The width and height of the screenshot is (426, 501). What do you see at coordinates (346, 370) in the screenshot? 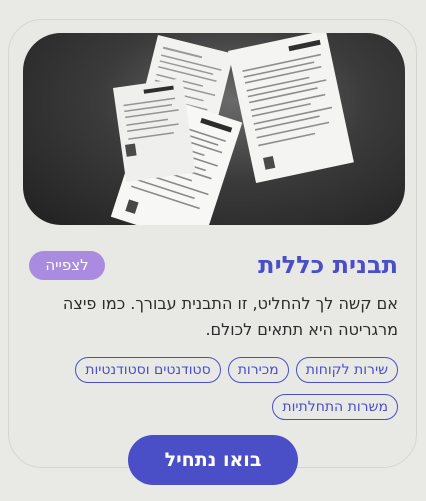
I see `tag-customer-service: שירות לקוחות` at bounding box center [346, 370].